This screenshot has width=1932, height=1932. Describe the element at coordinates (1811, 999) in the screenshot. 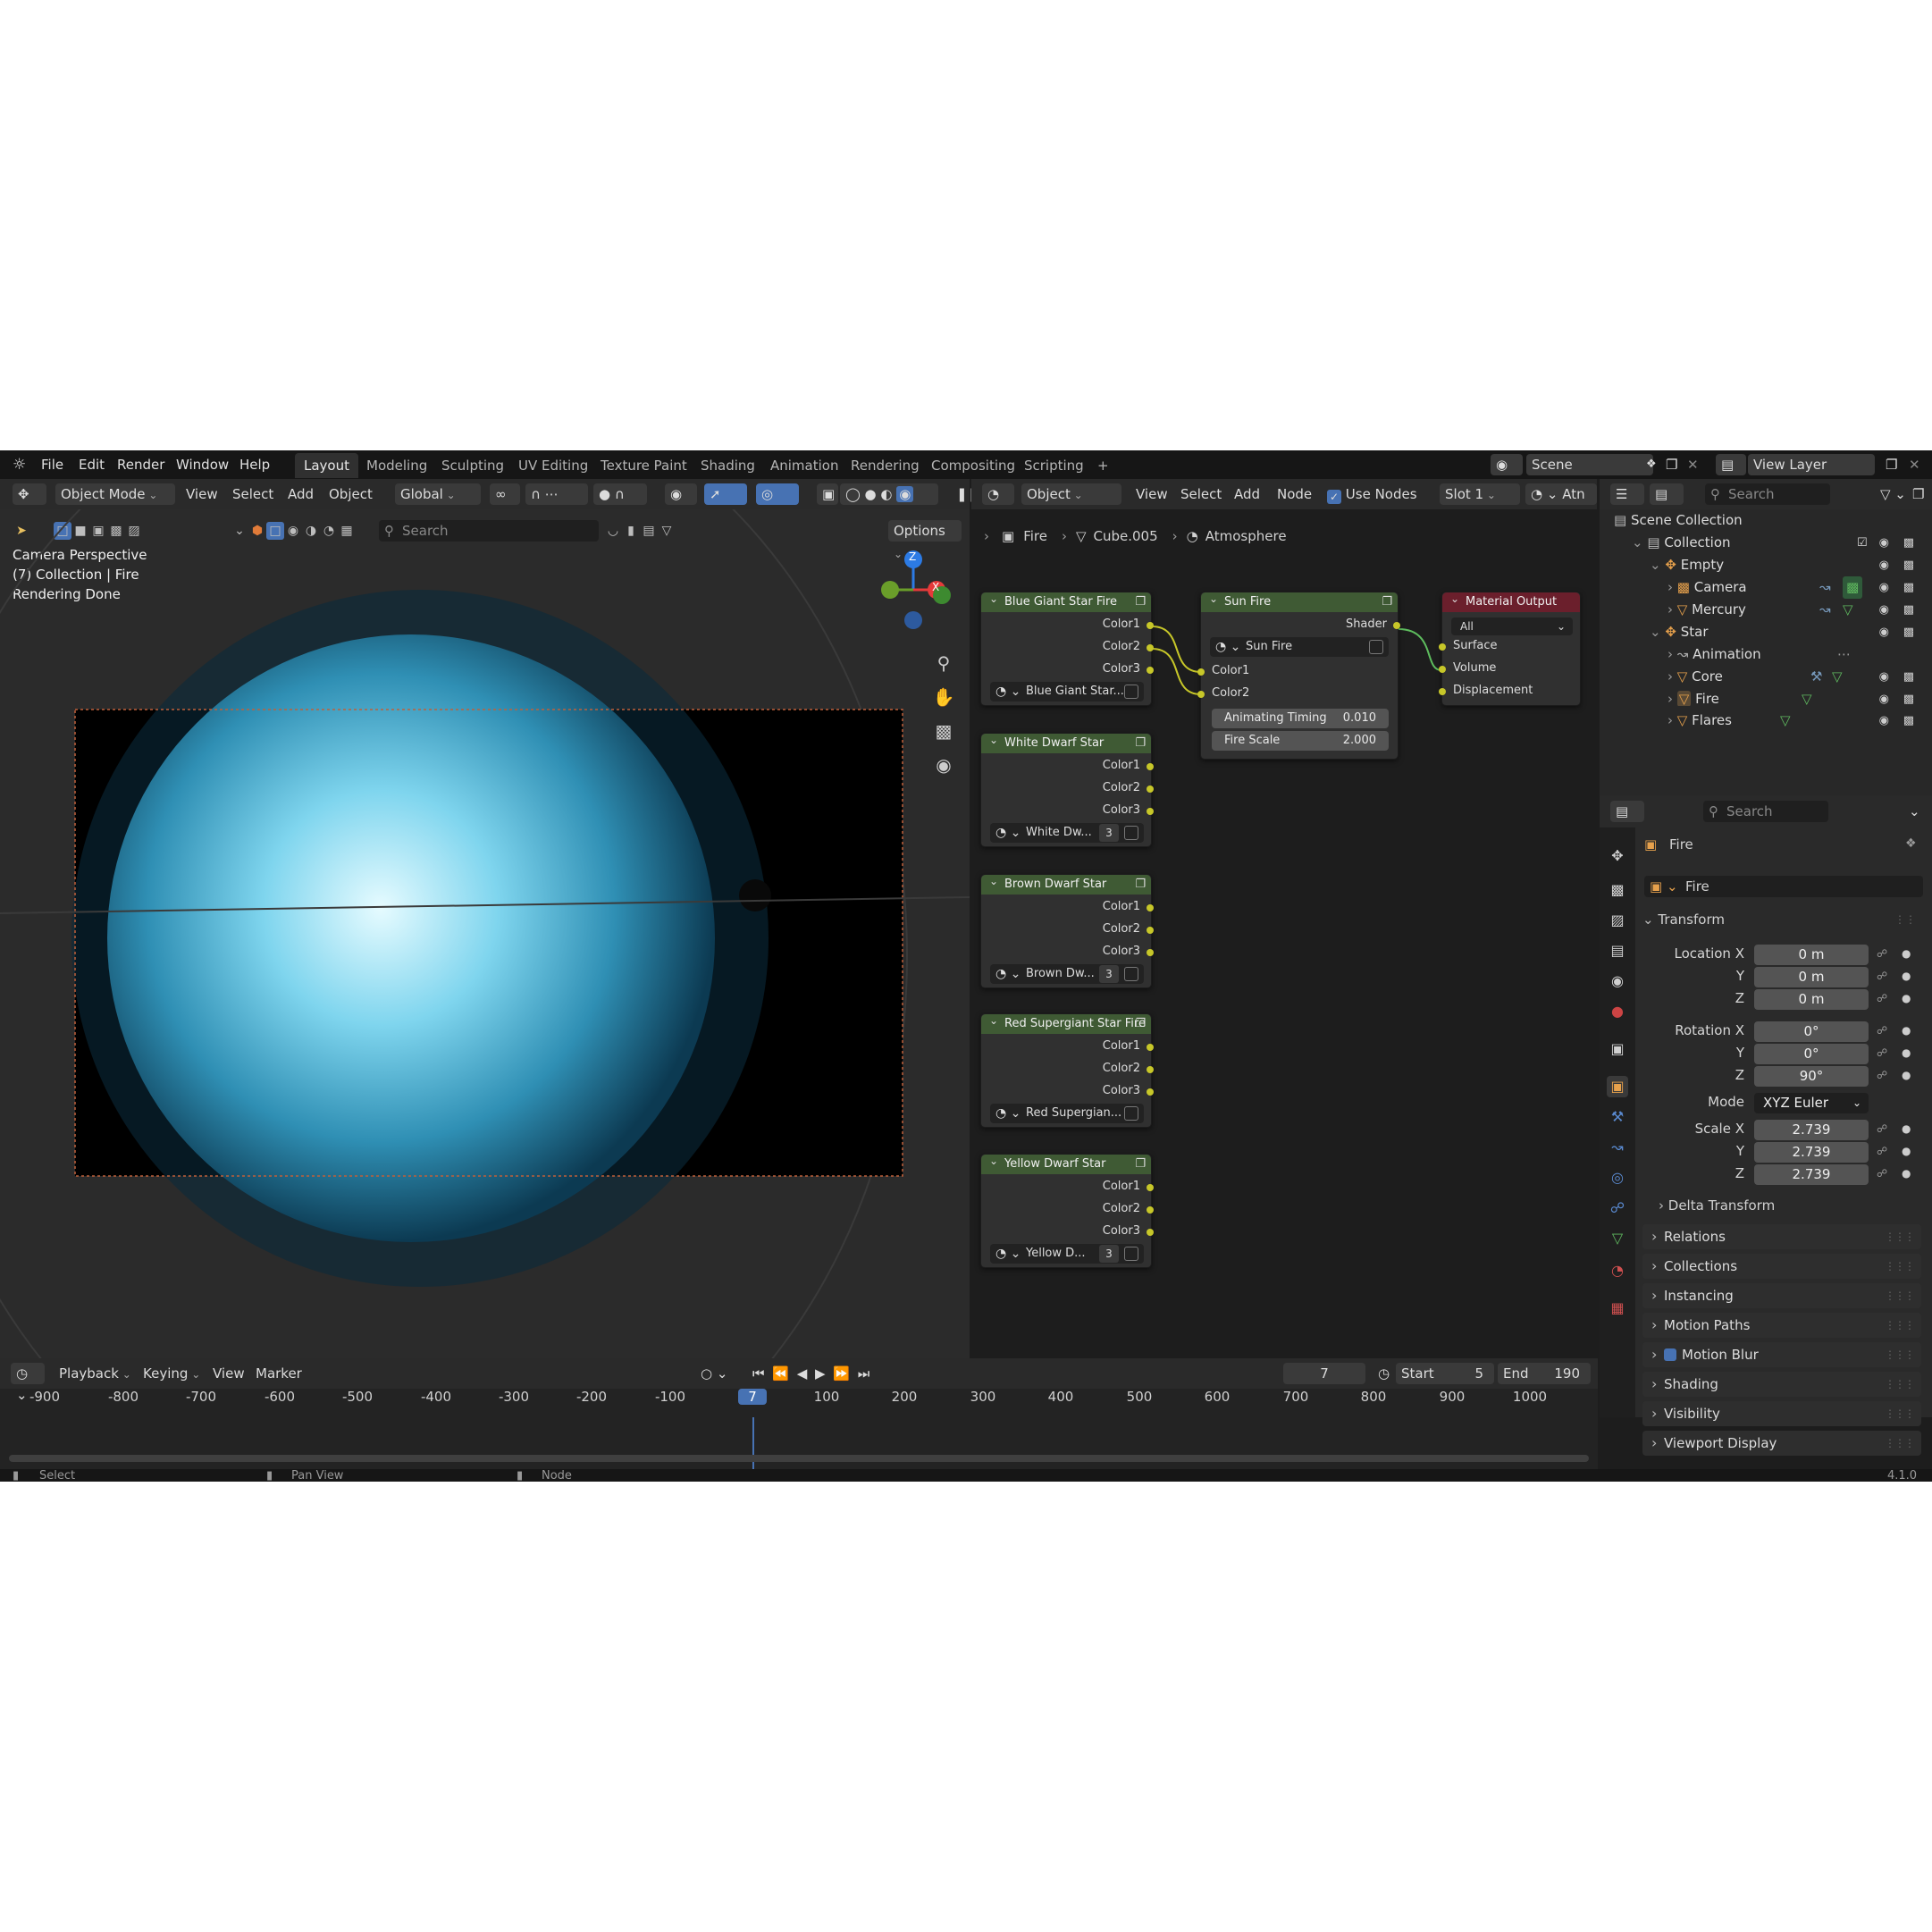

I see `location-z-field: 0 m` at that location.